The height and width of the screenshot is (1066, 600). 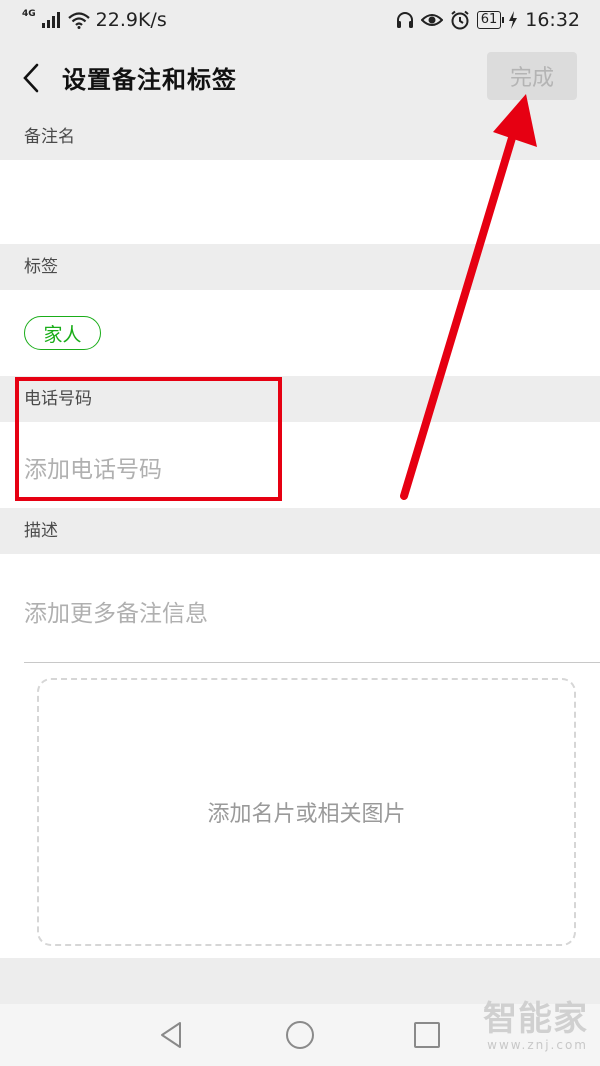 I want to click on network-speed: 22.9K/s, so click(x=131, y=20).